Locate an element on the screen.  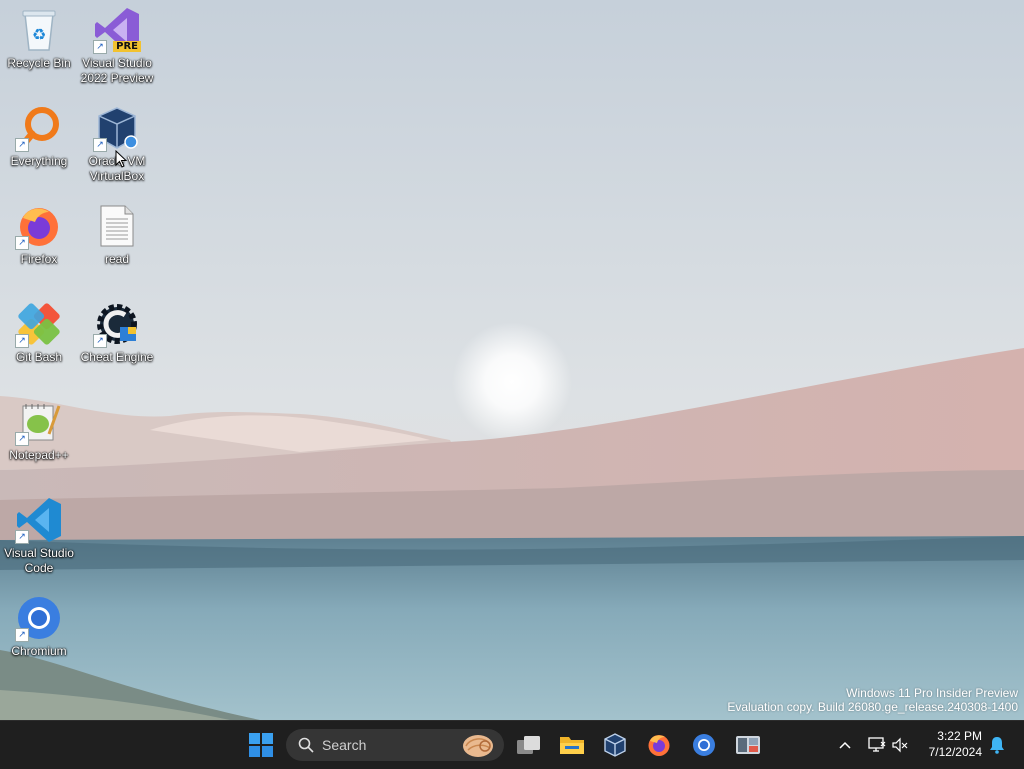
desktop-icon-read: read is located at coordinates (117, 234).